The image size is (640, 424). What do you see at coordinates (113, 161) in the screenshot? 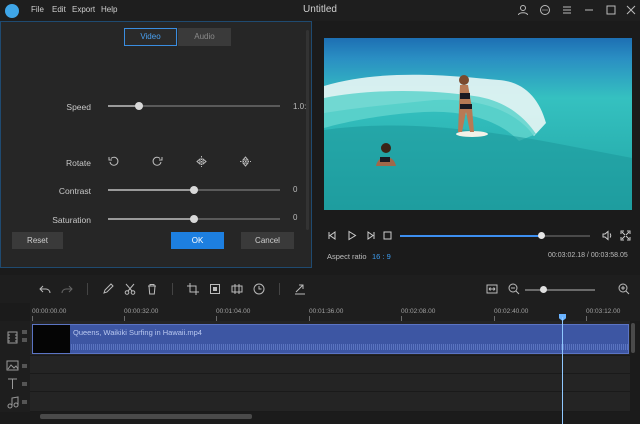
I see `rotate-left-icon` at bounding box center [113, 161].